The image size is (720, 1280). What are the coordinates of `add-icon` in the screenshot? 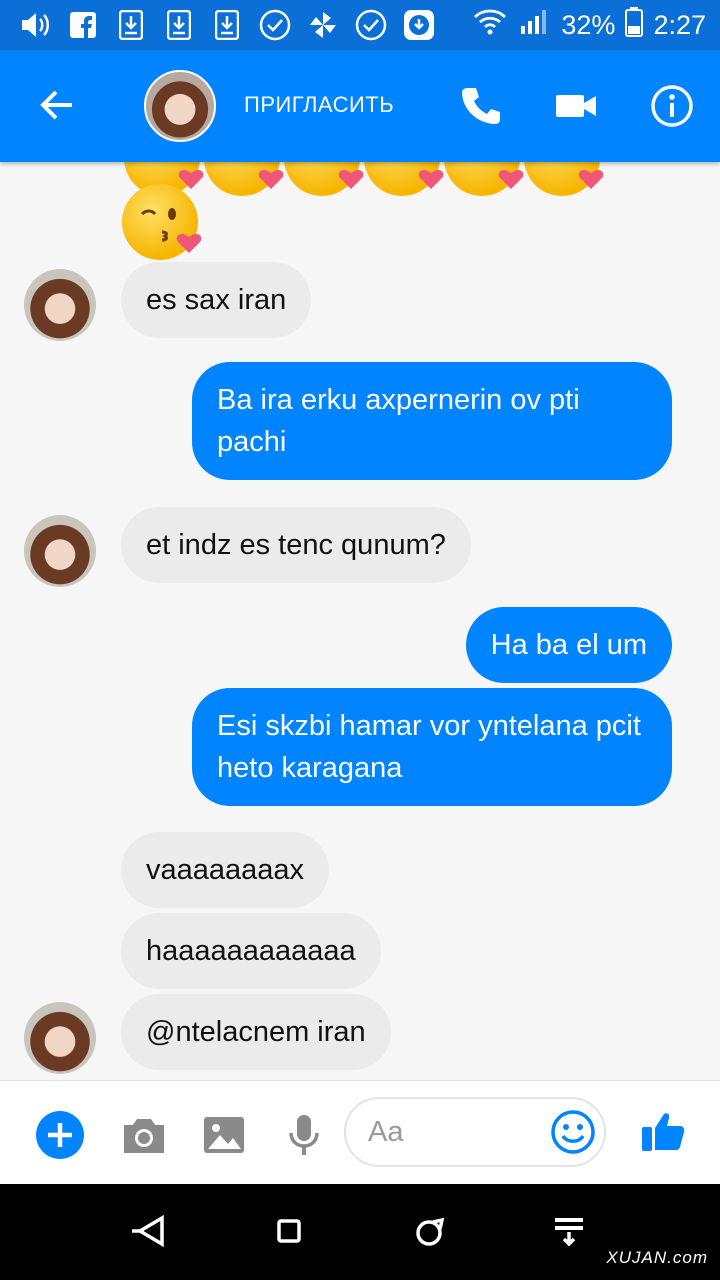 It's located at (60, 1135).